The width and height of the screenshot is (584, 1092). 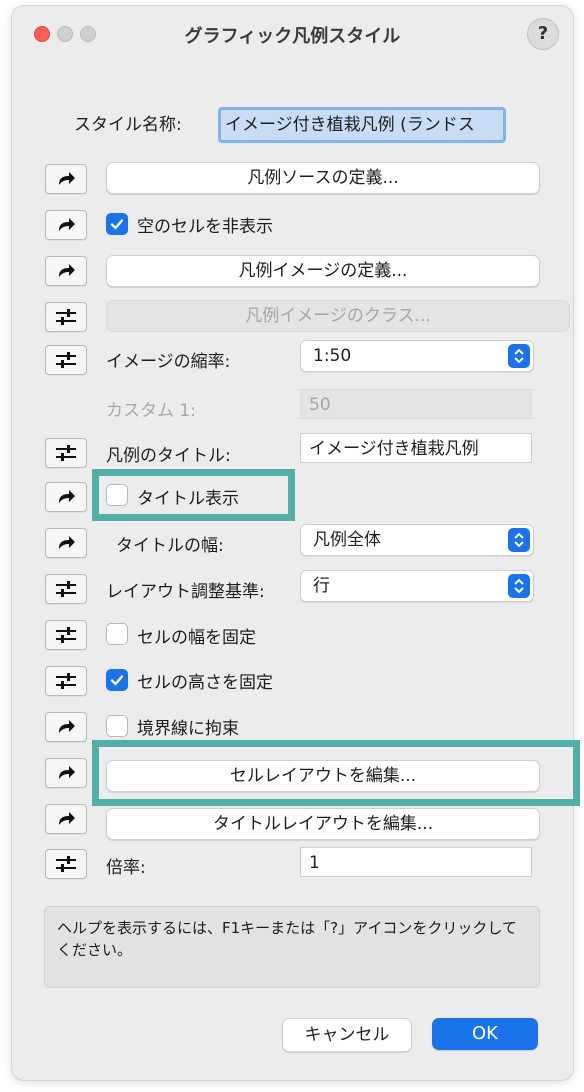 What do you see at coordinates (347, 540) in the screenshot?
I see `title-width-value: 凡例全体` at bounding box center [347, 540].